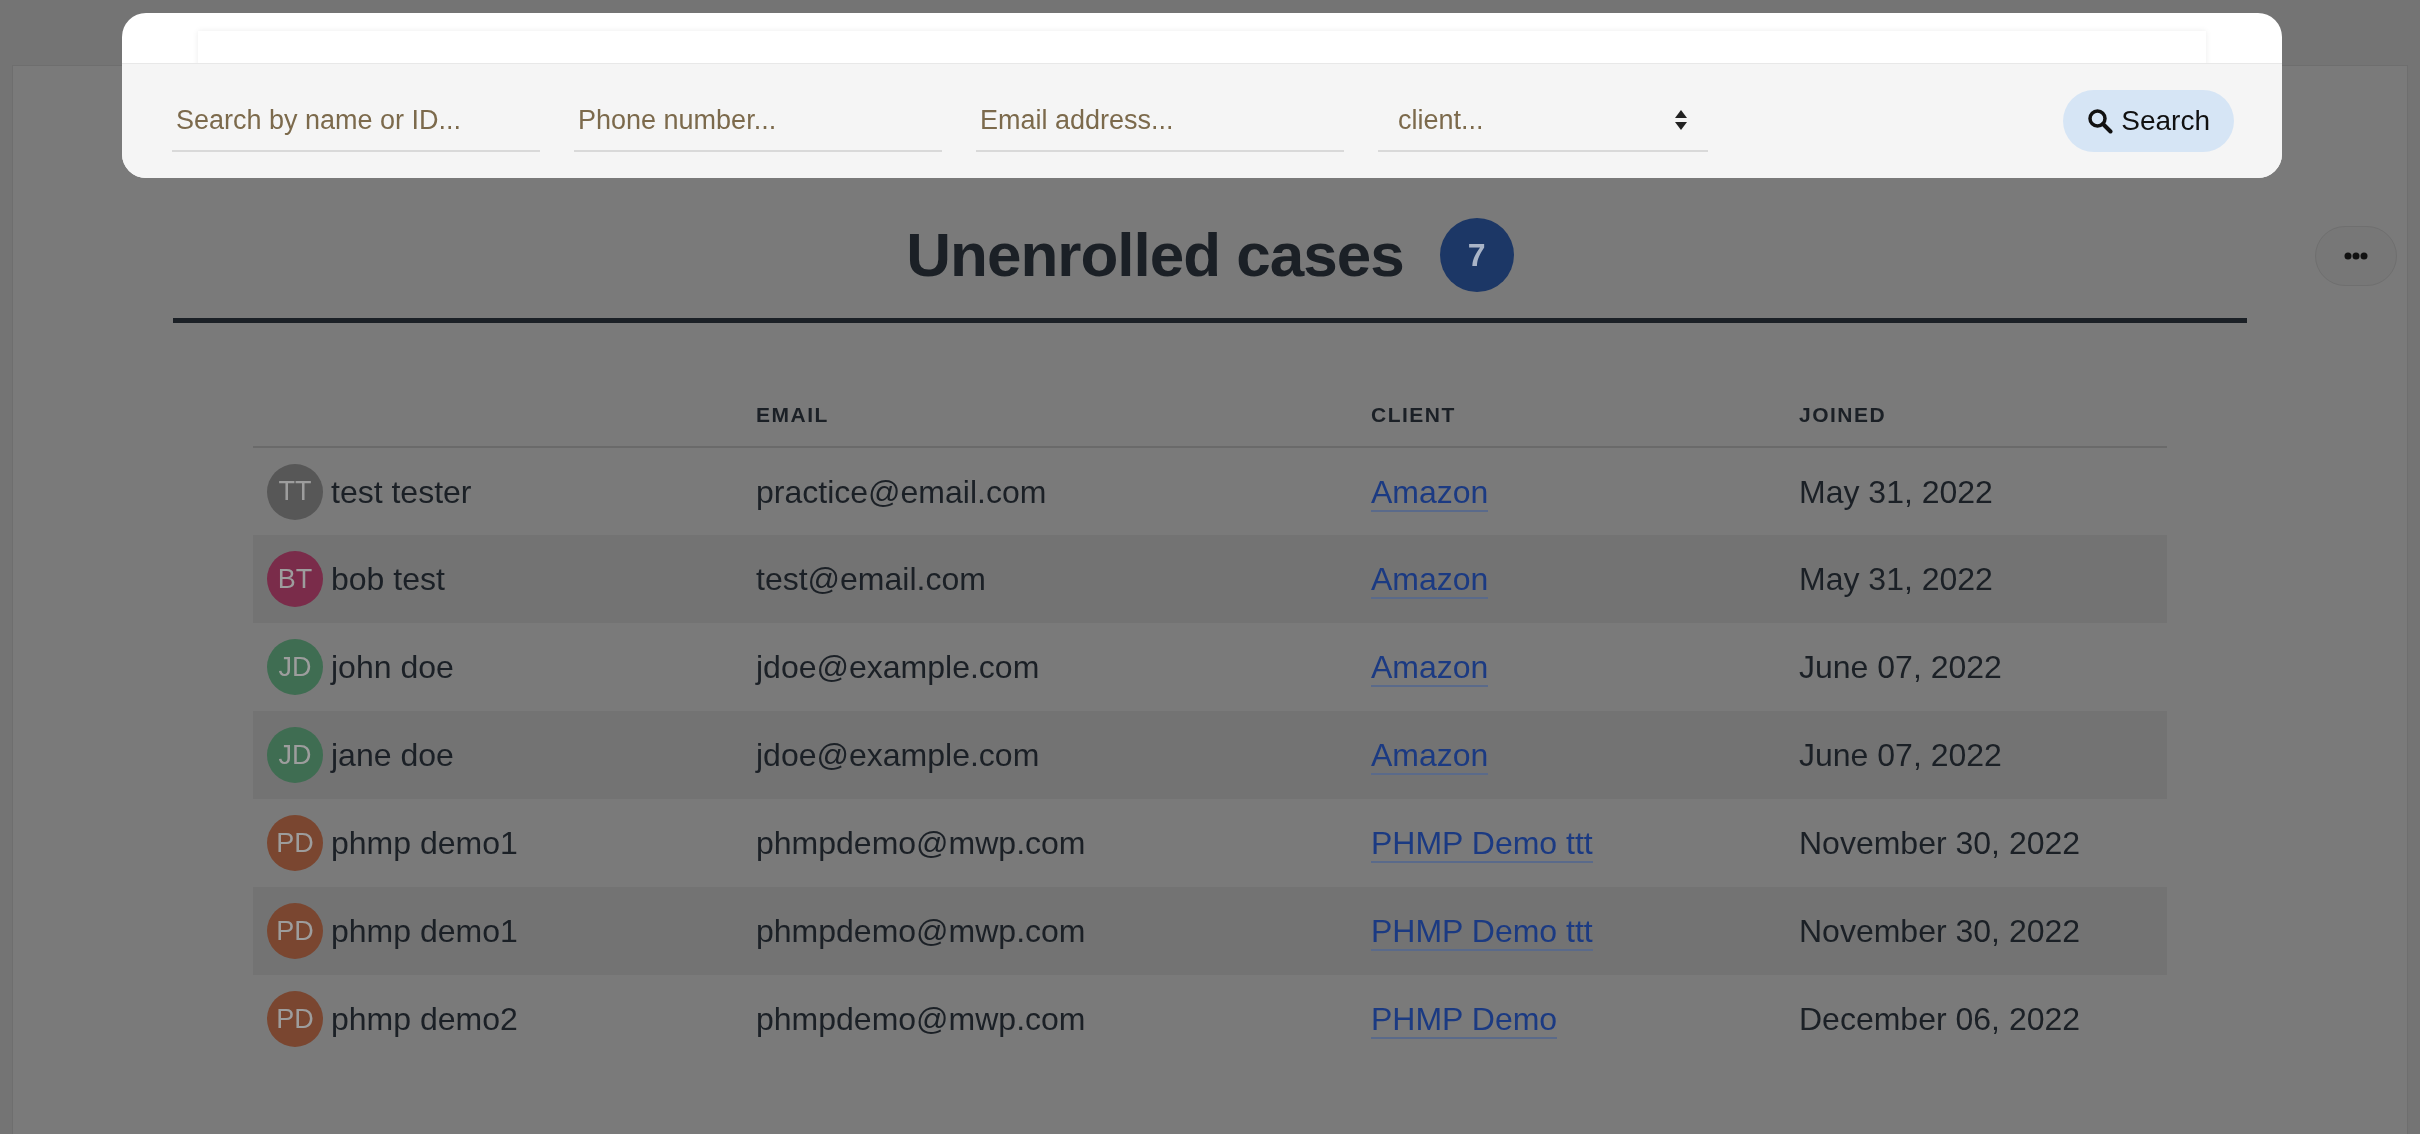  I want to click on person-name: jane doe, so click(392, 755).